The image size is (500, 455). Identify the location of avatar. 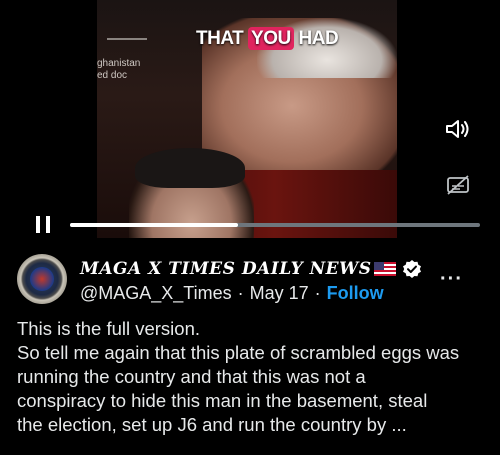
(42, 279).